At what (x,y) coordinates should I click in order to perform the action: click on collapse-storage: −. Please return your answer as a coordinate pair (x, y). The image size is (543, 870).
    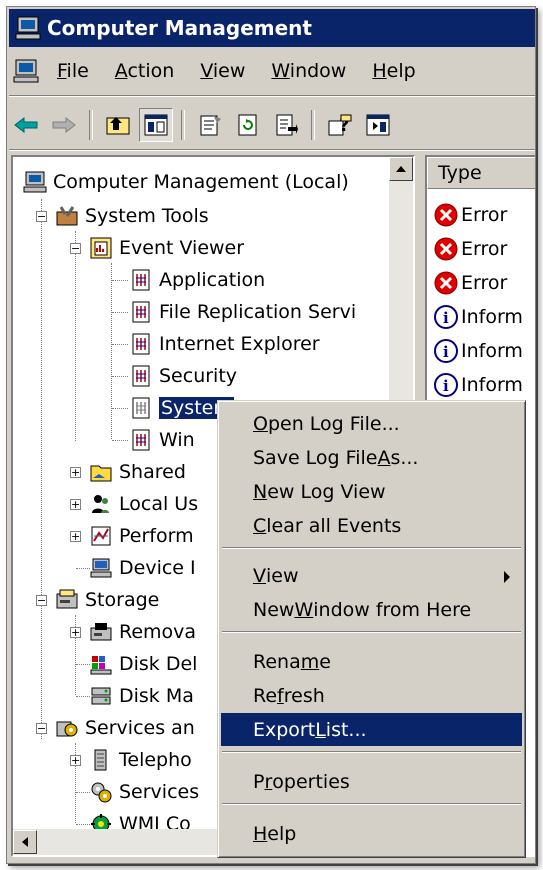
    Looking at the image, I should click on (41, 600).